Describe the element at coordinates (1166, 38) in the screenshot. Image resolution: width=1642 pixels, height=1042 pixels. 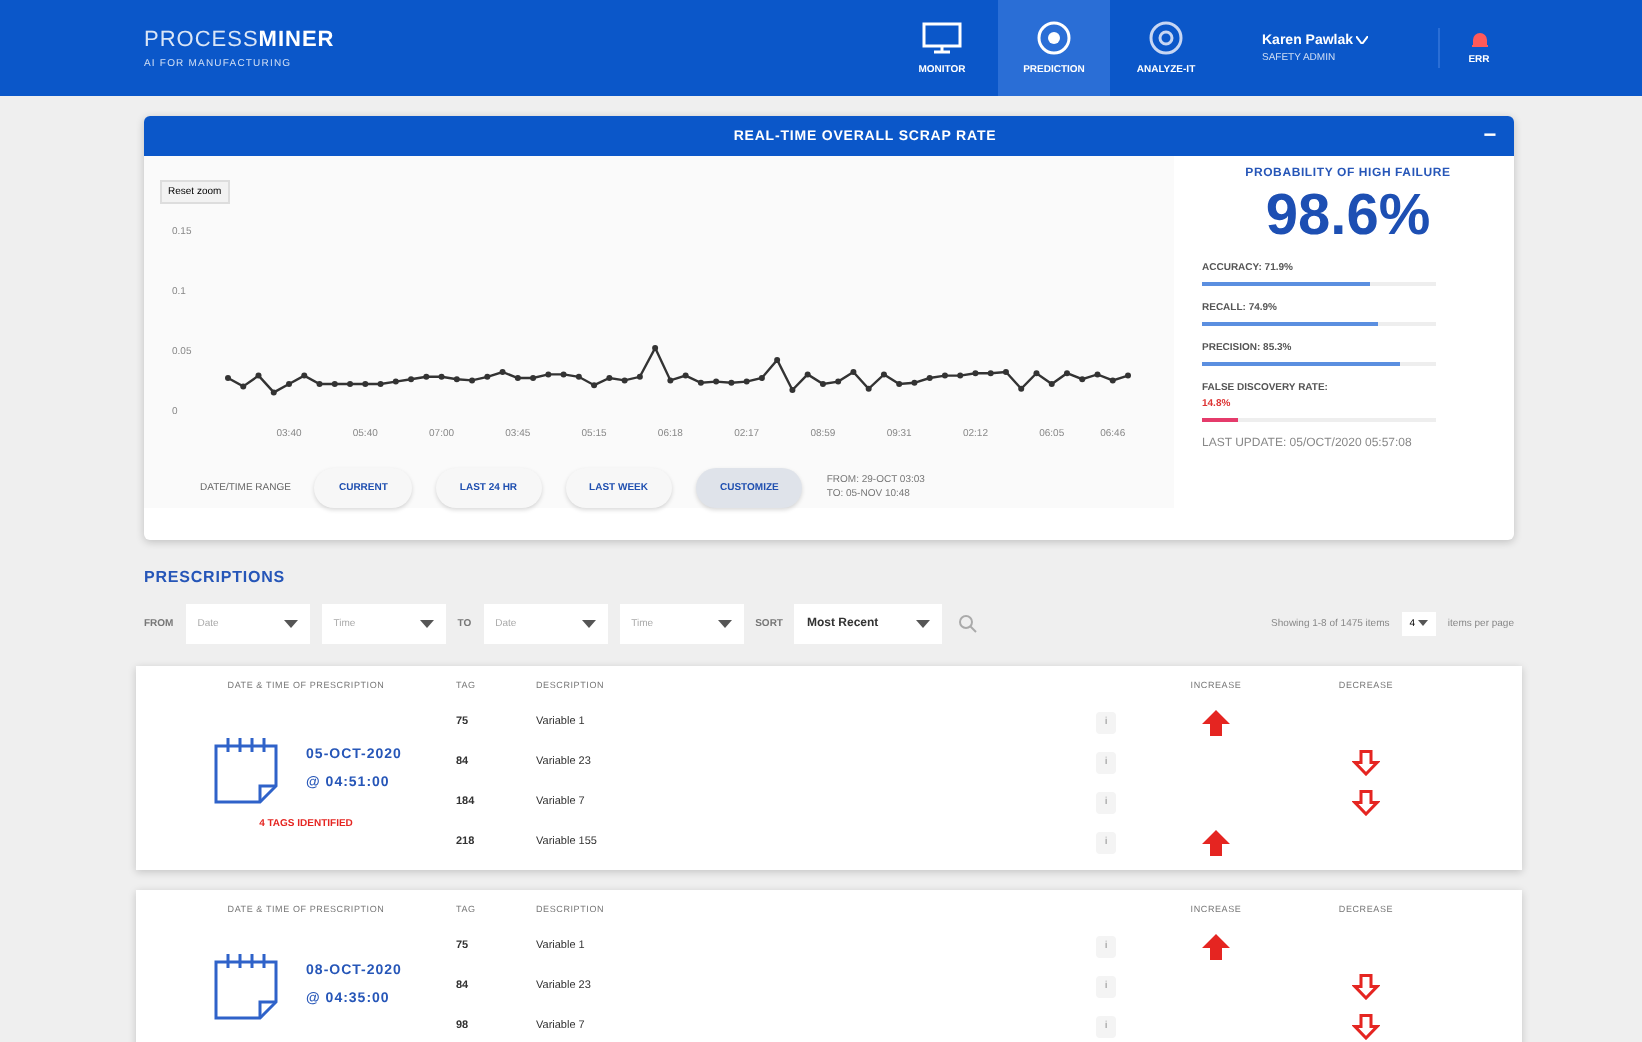
I see `target-icon` at that location.